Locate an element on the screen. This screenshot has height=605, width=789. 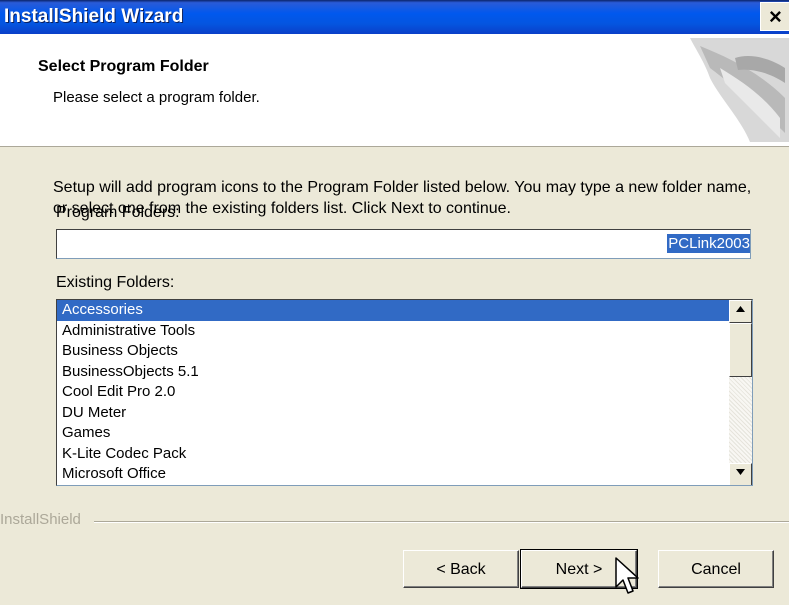
wizard-graphic-icon is located at coordinates (739, 90).